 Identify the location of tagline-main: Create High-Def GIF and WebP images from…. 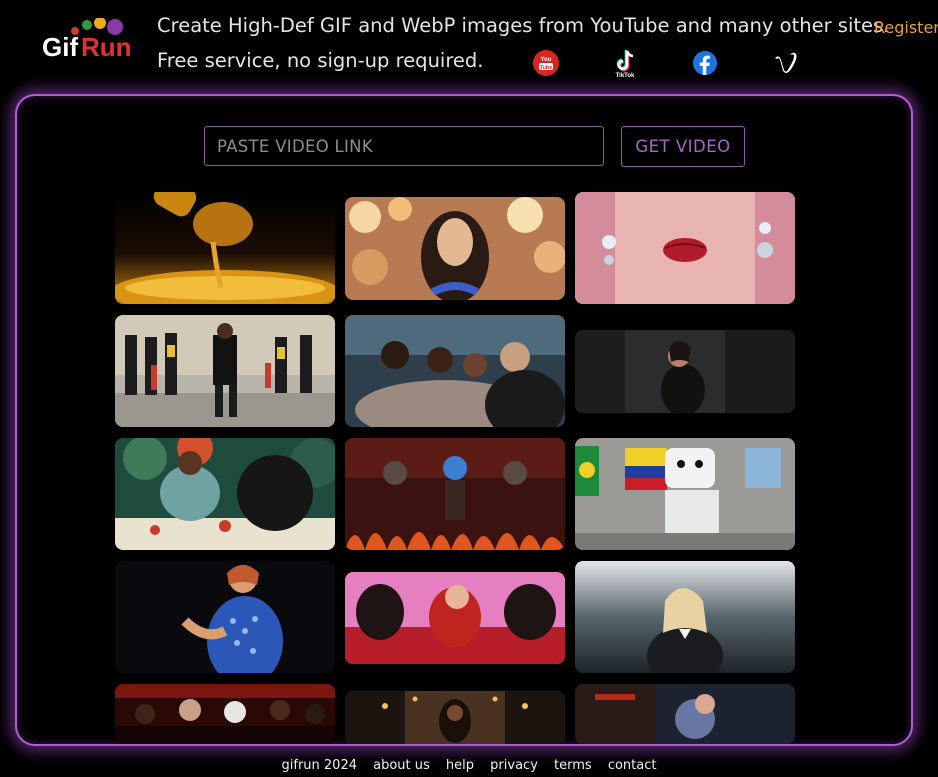
(523, 25).